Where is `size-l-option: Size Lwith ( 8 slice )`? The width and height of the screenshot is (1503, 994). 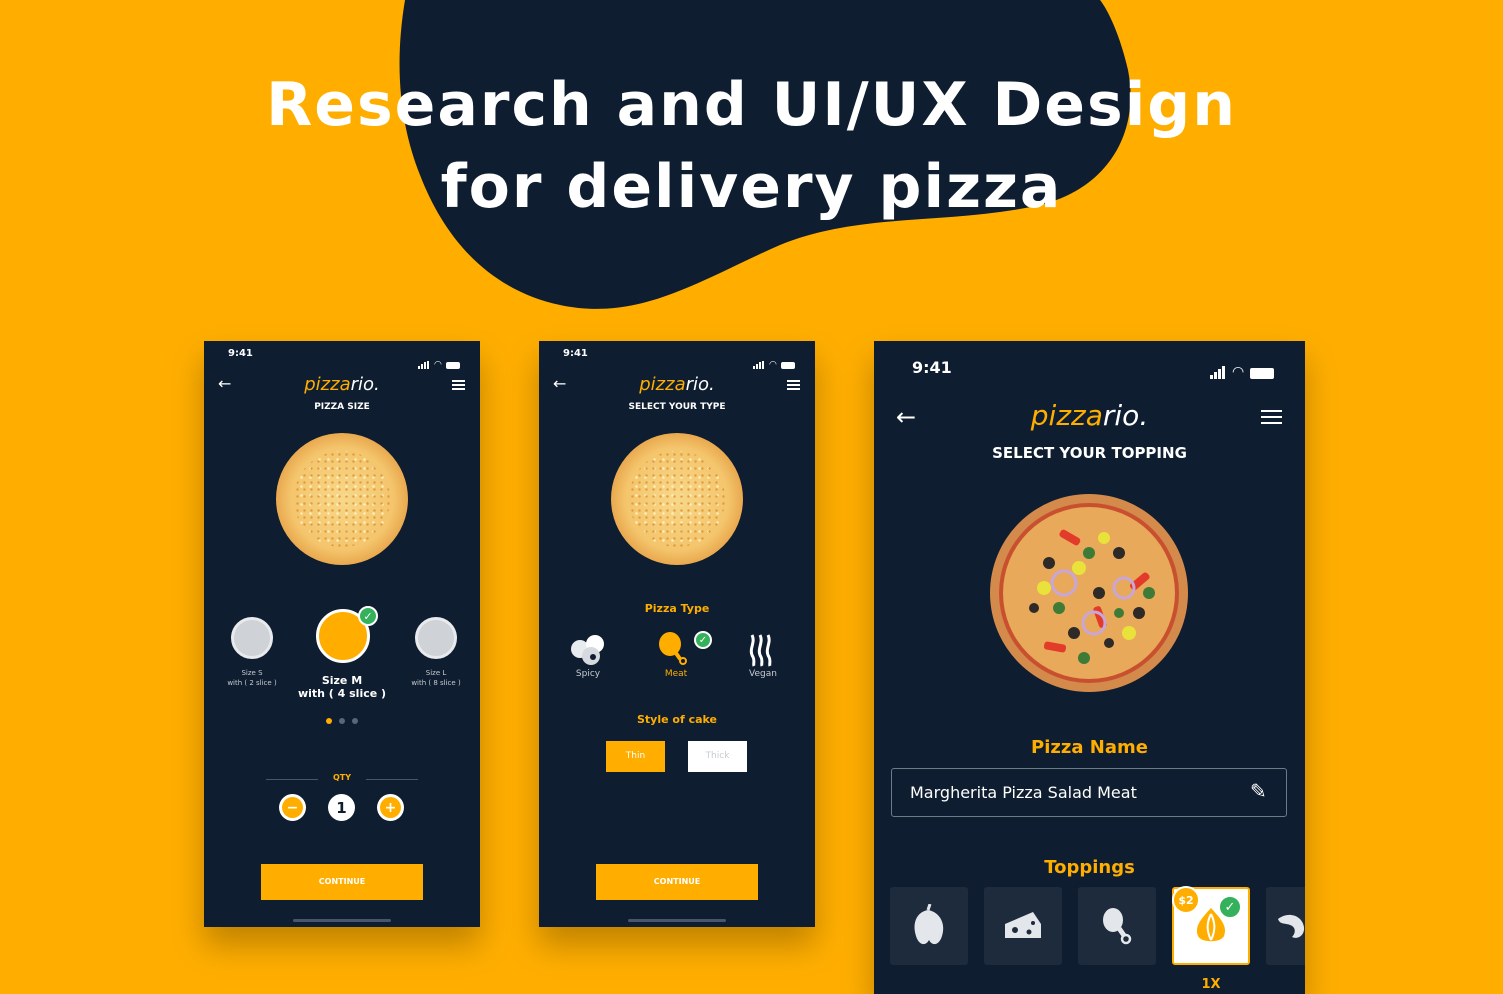
size-l-option: Size Lwith ( 8 slice ) is located at coordinates (434, 678).